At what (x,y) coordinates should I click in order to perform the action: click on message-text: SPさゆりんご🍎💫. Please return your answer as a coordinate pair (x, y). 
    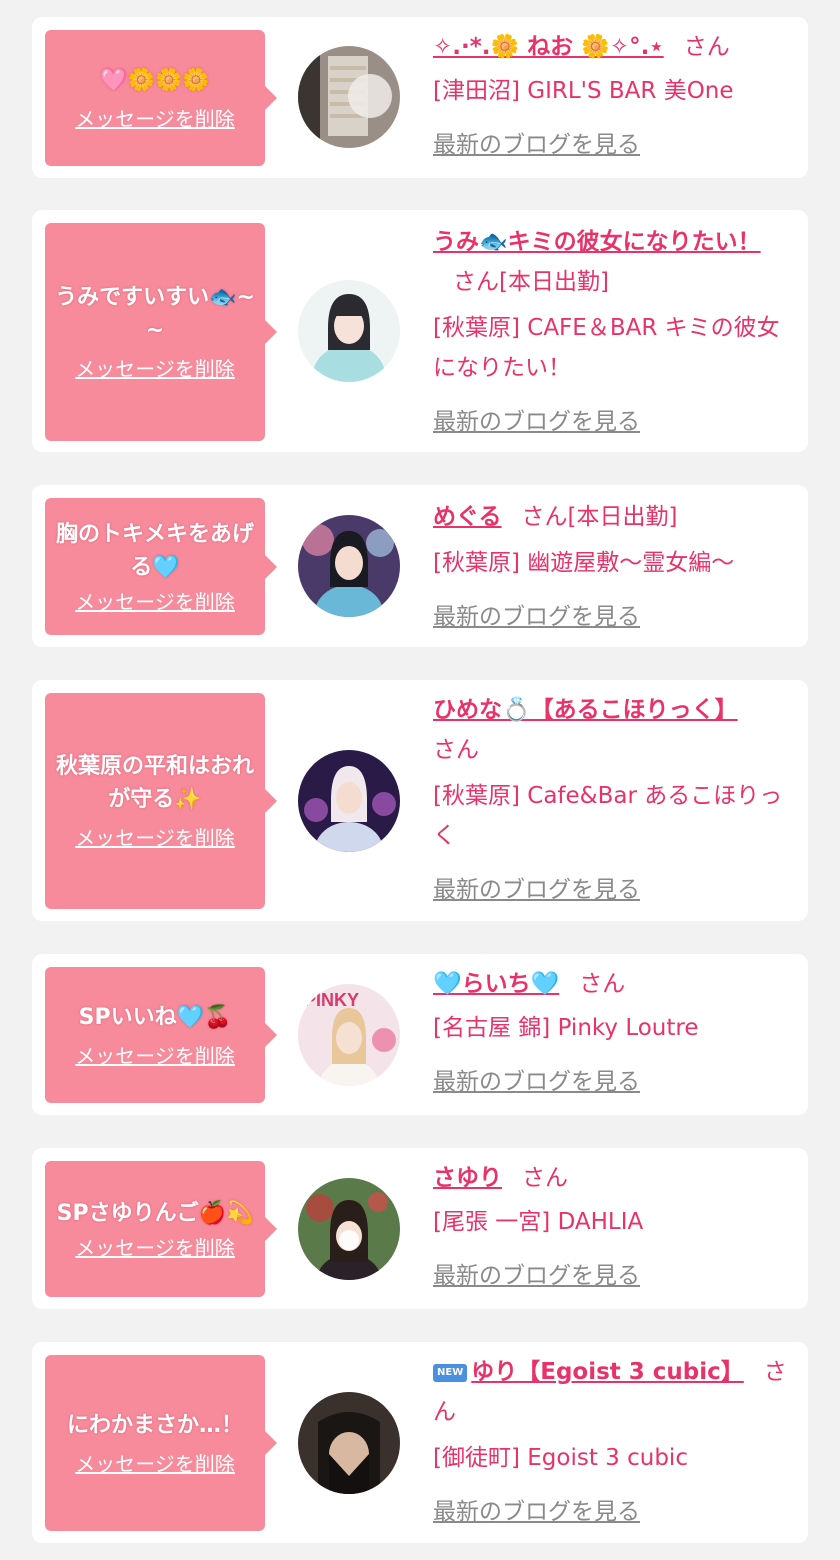
    Looking at the image, I should click on (155, 1213).